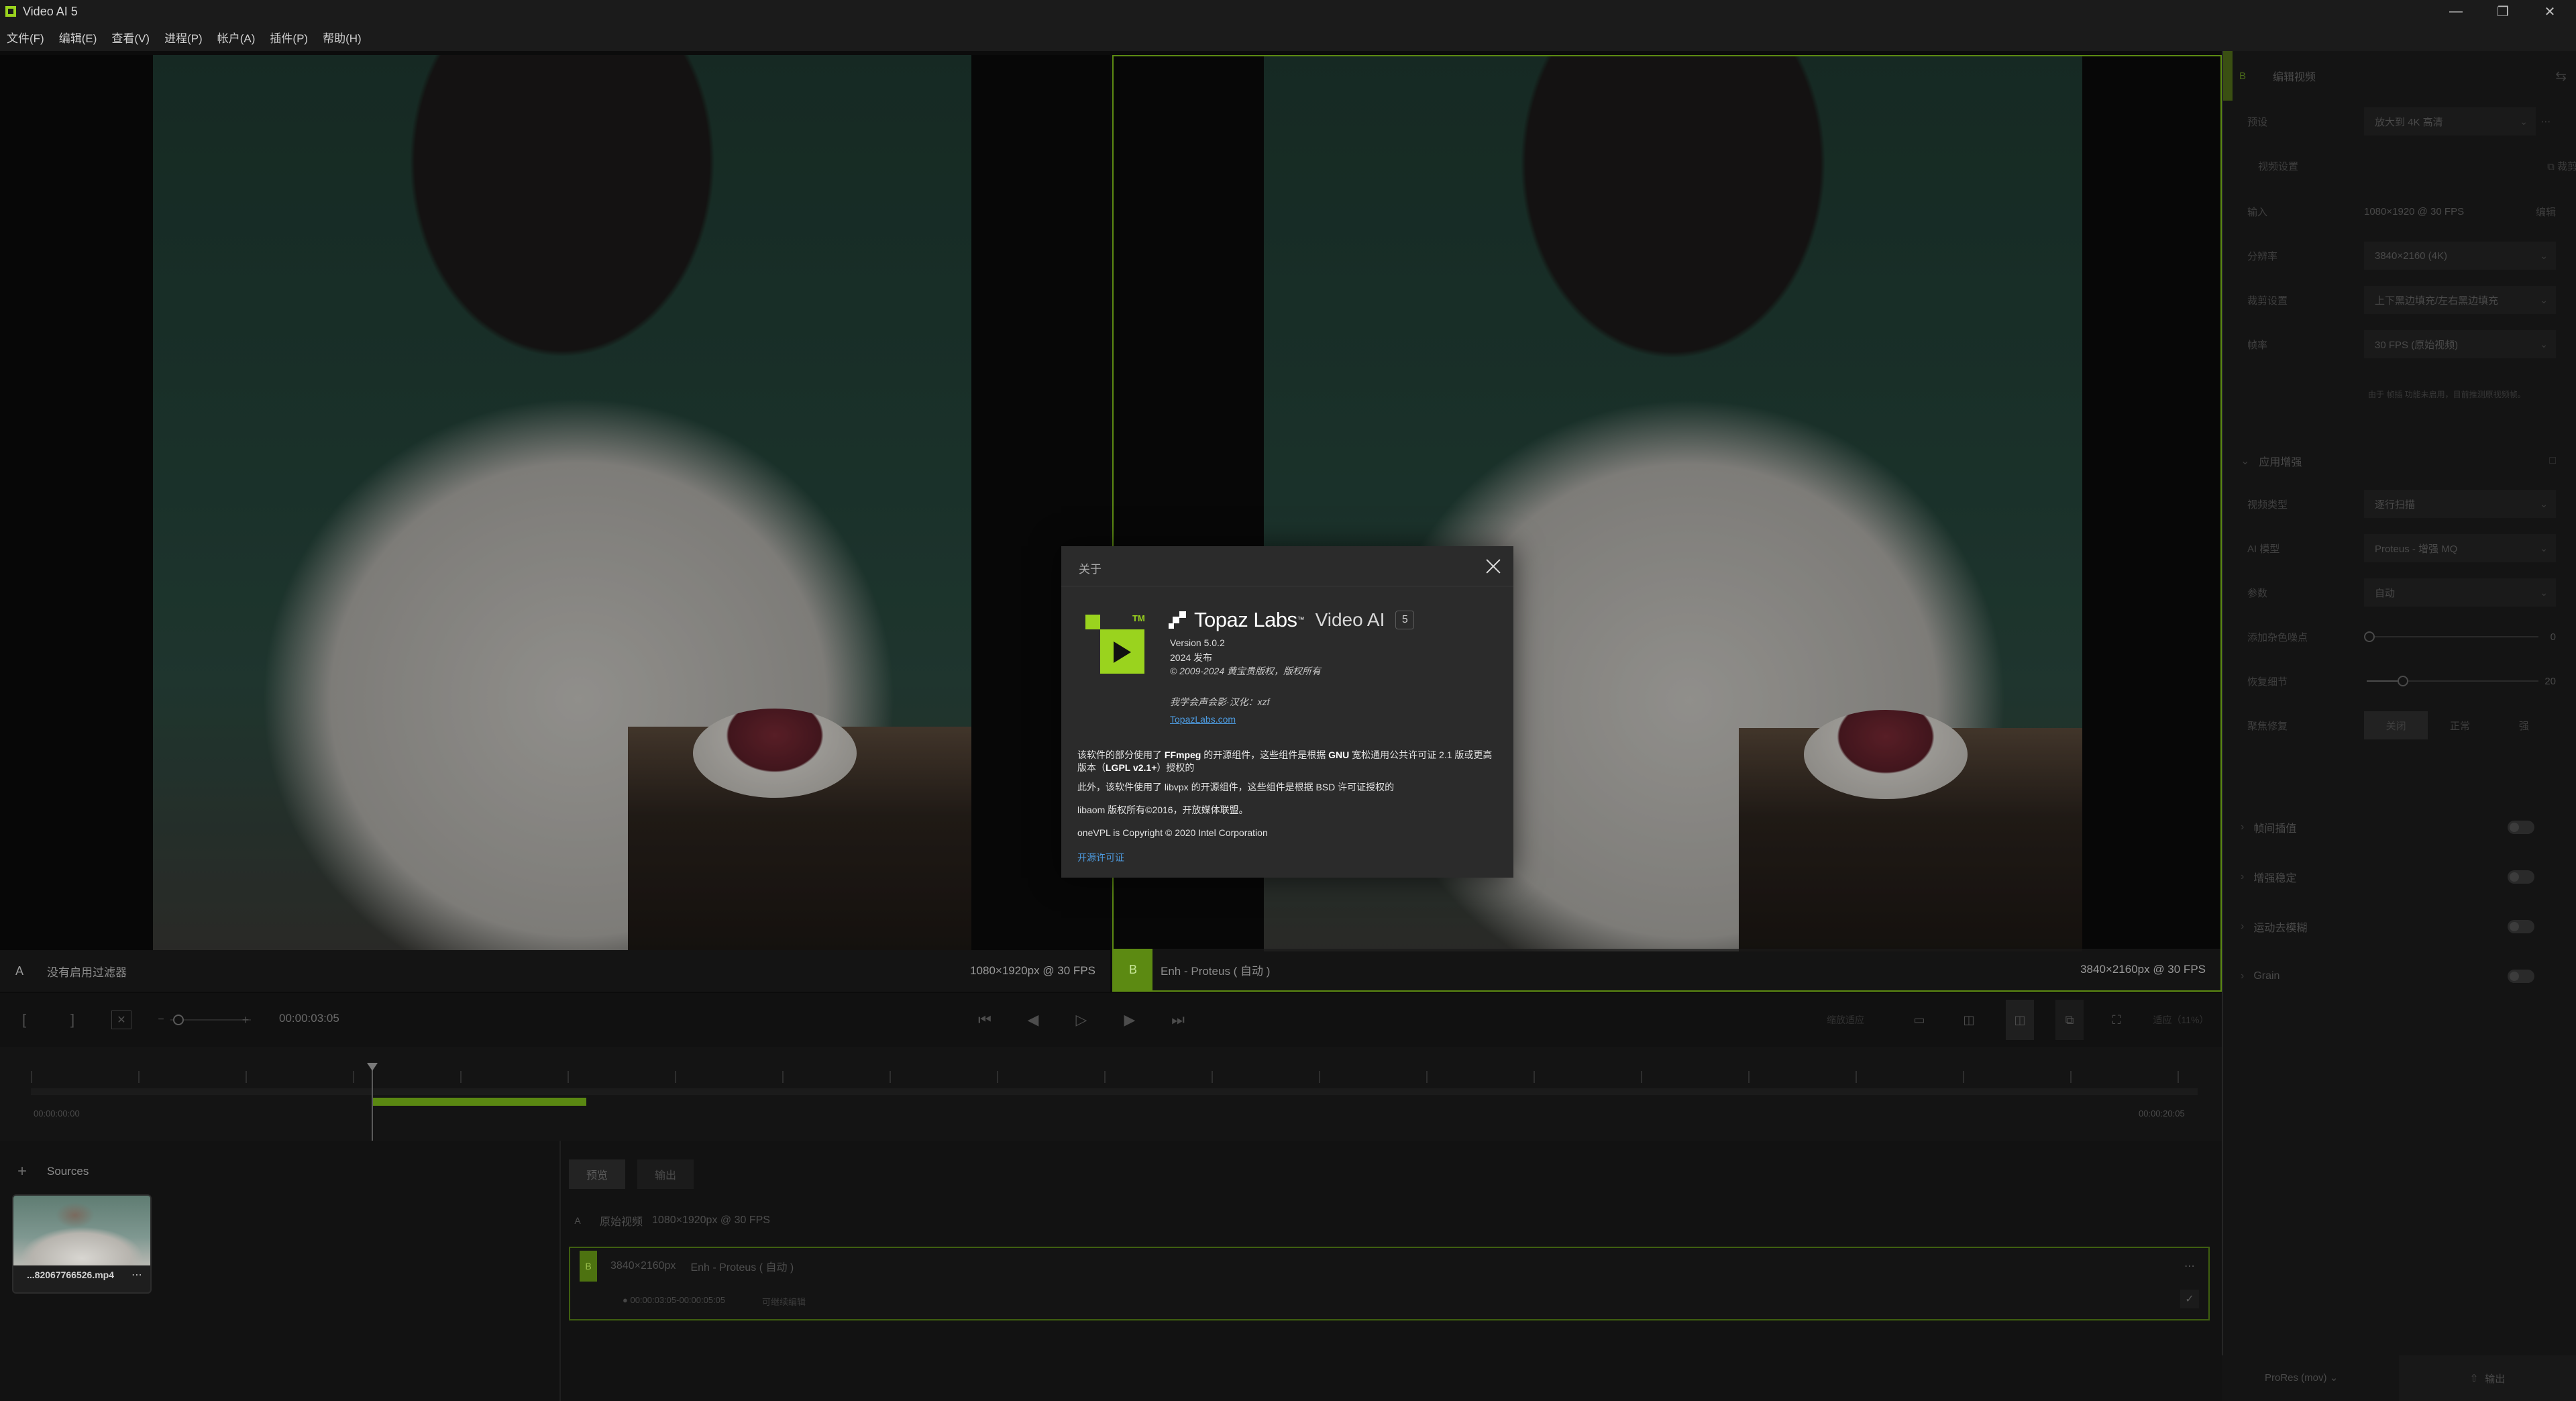  Describe the element at coordinates (2417, 345) in the screenshot. I see `fps-value: 30 FPS (原始视频)` at that location.